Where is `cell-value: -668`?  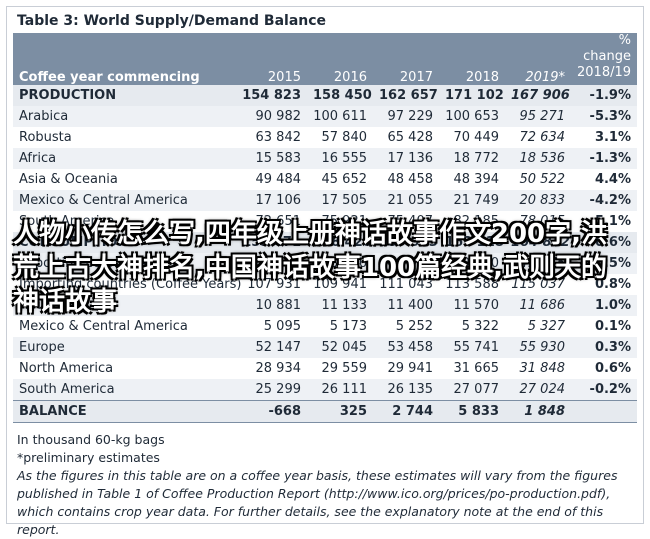 cell-value: -668 is located at coordinates (269, 411).